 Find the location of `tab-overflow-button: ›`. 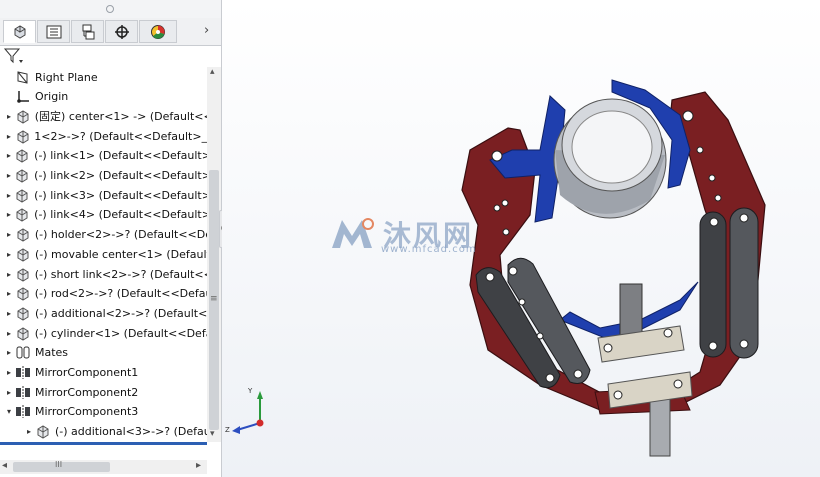

tab-overflow-button: › is located at coordinates (206, 30).